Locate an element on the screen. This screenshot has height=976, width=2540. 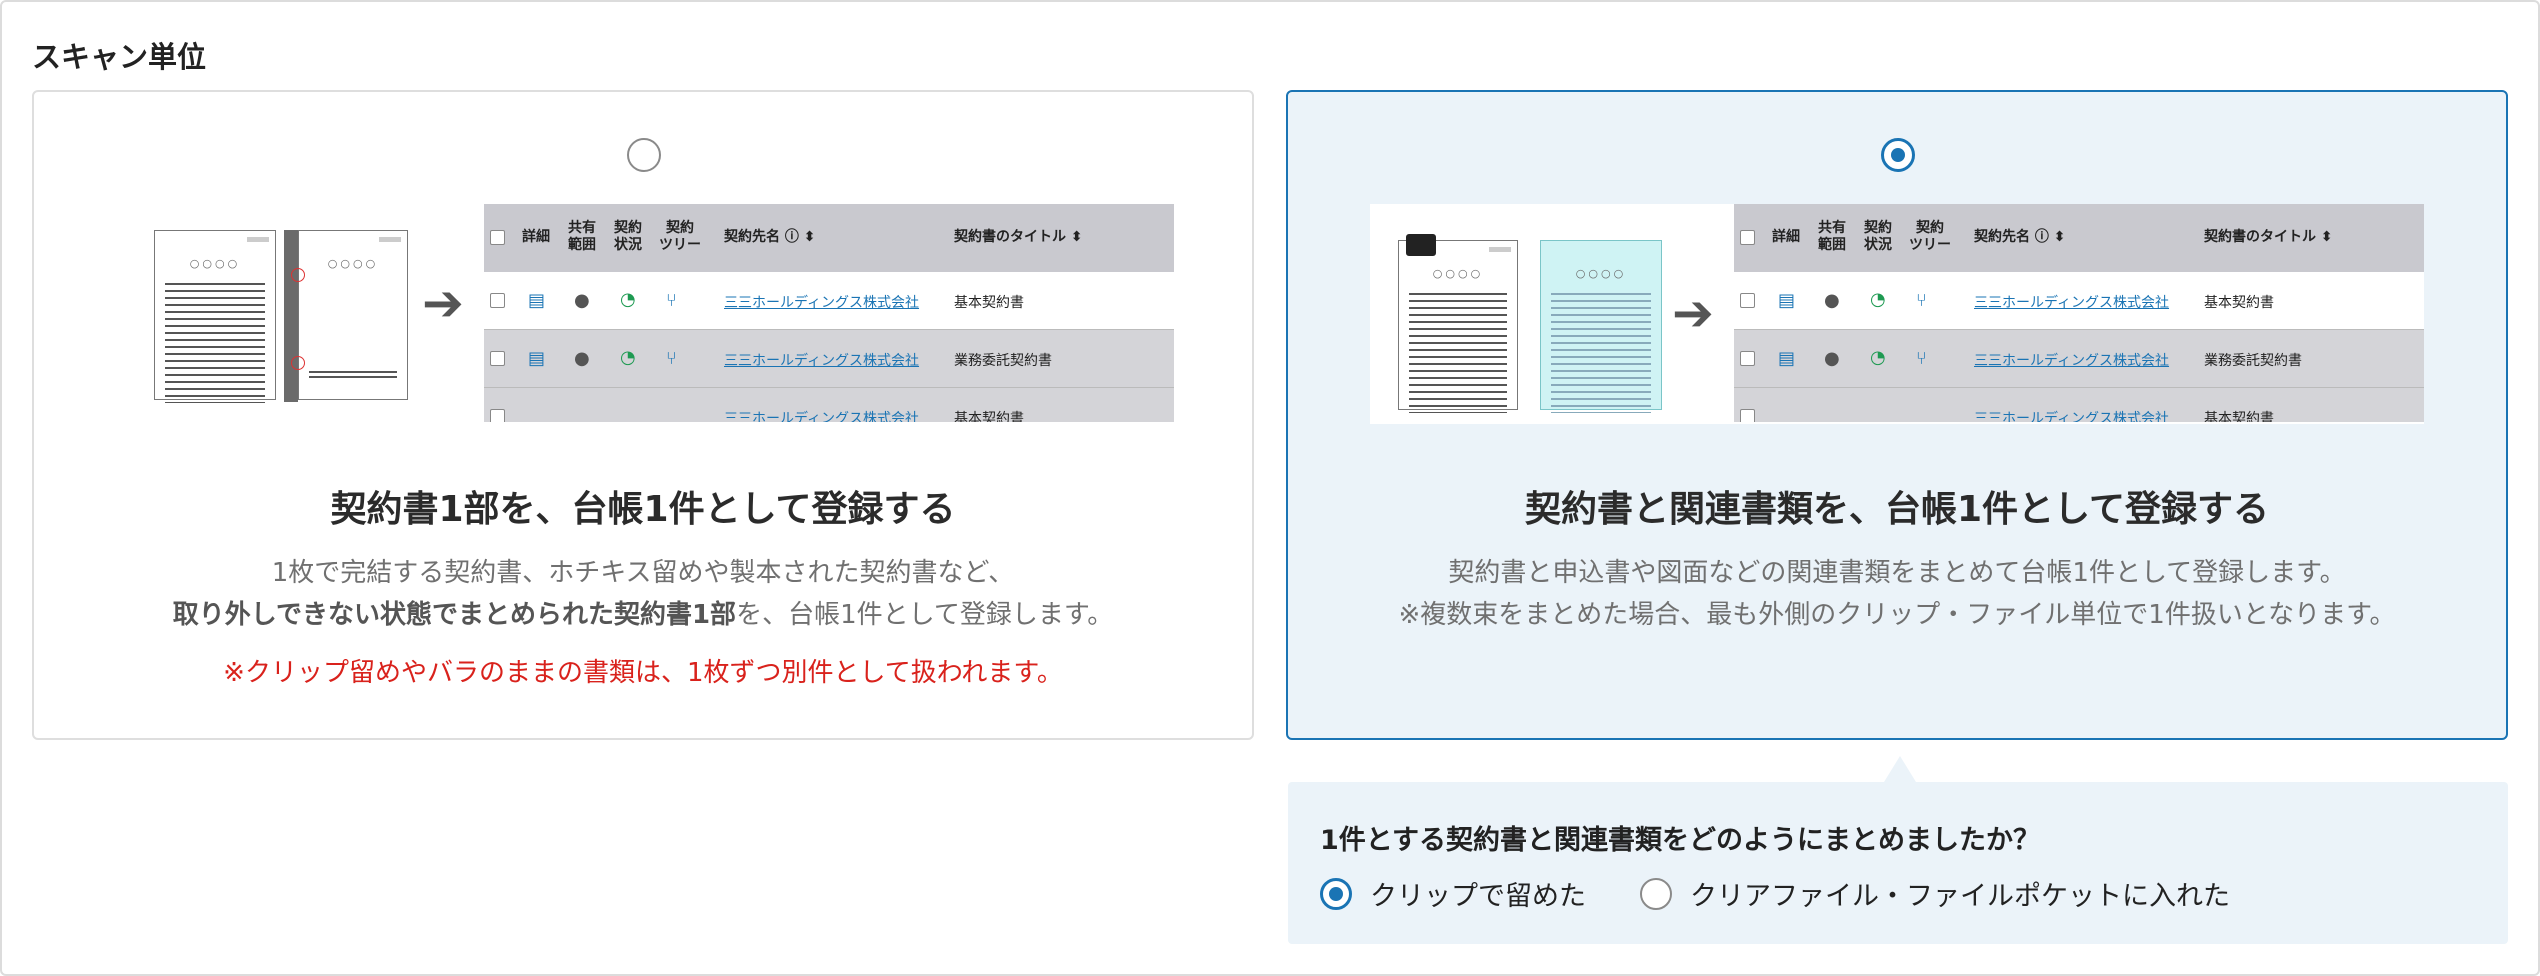
option-clear-file: クリアファイル・ファイルポケットに入れた is located at coordinates (1935, 893).